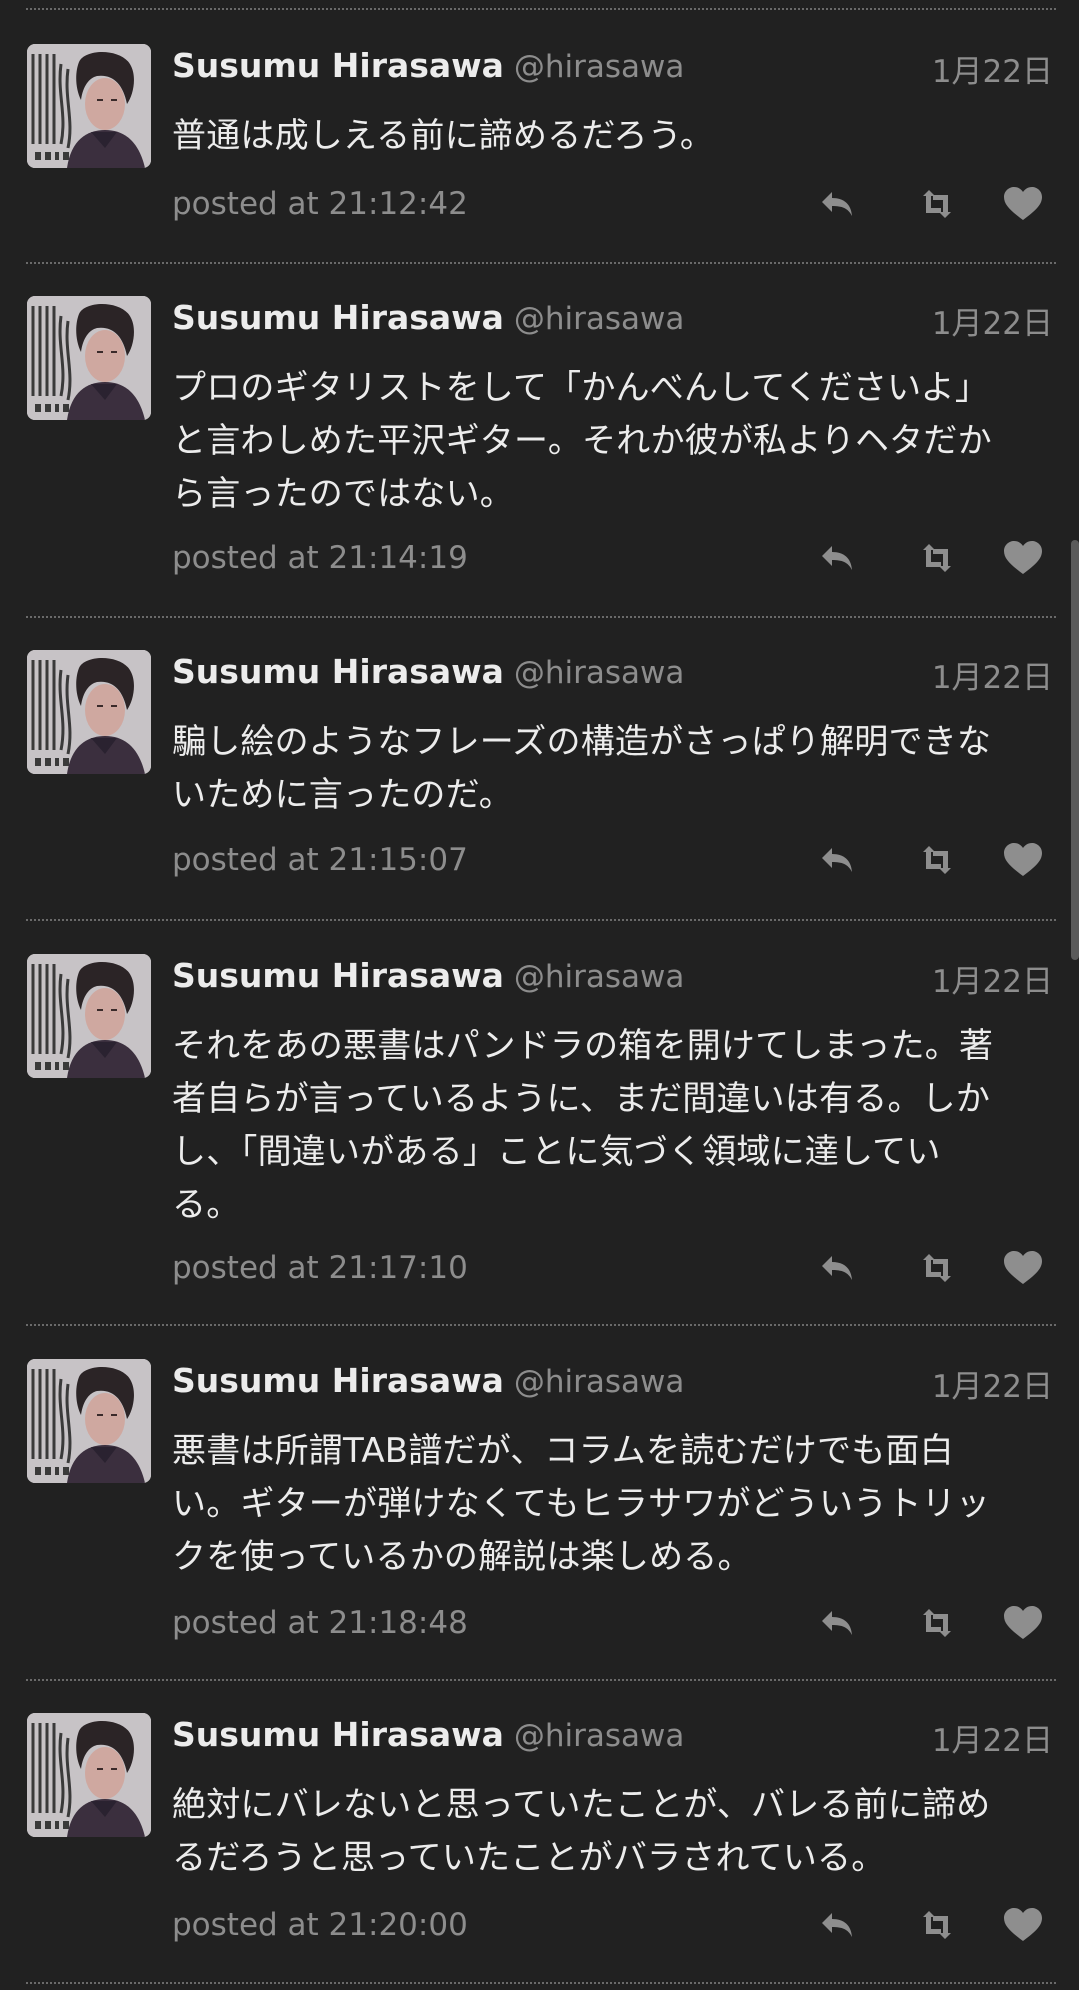 The width and height of the screenshot is (1079, 1990). Describe the element at coordinates (582, 768) in the screenshot. I see `tweet-text: 騙し絵のようなフレーズの構造がさっぱり解明できな いために言ったのだ。` at that location.